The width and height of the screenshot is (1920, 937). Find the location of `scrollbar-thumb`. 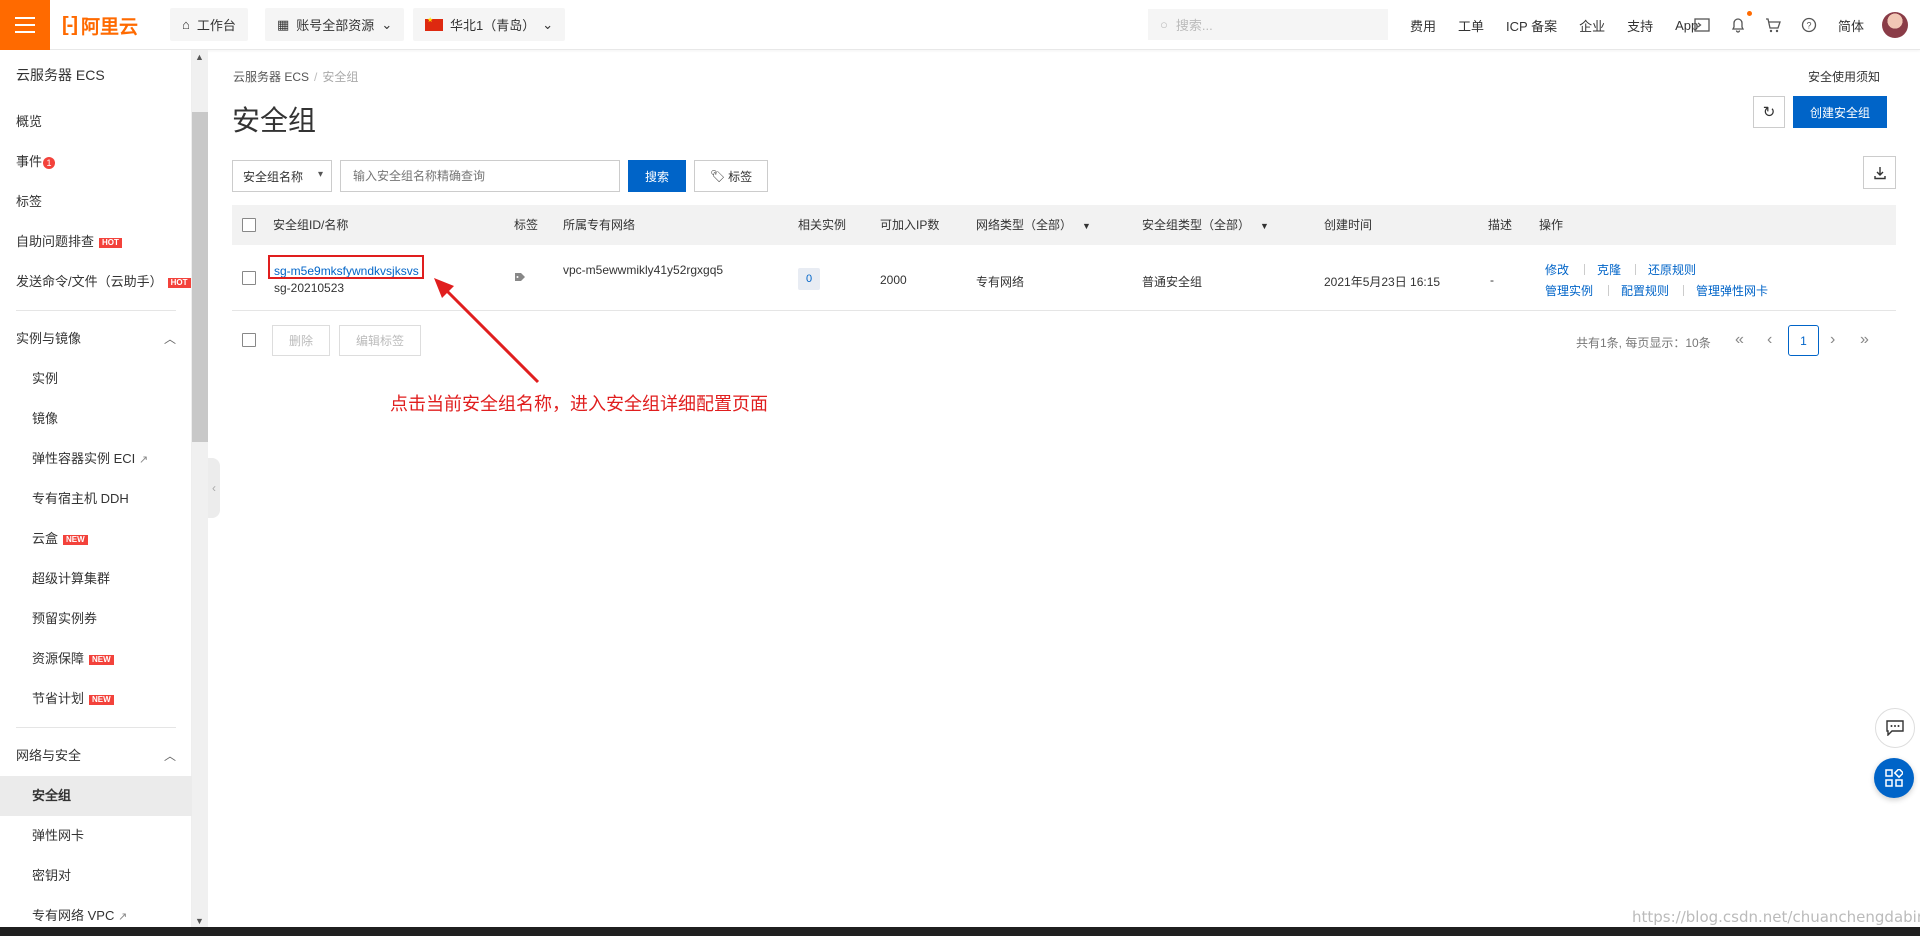

scrollbar-thumb is located at coordinates (200, 277).